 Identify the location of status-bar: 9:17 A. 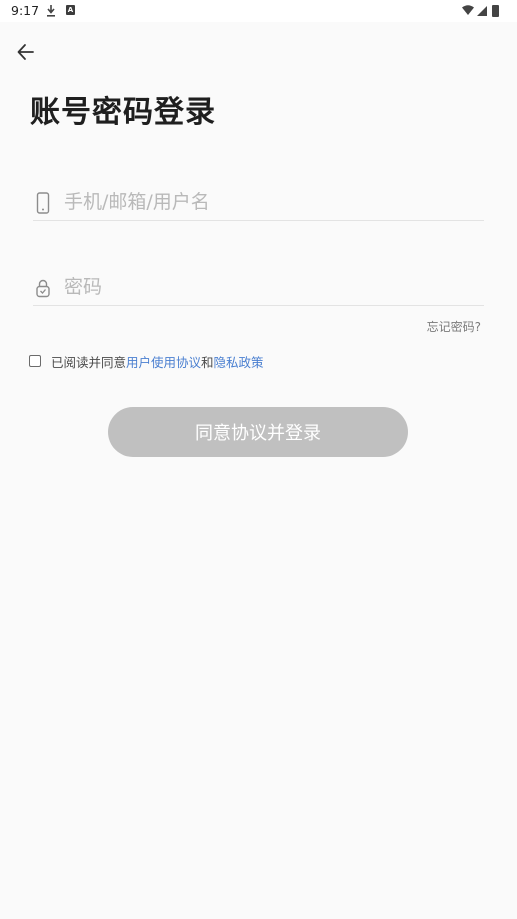
(258, 11).